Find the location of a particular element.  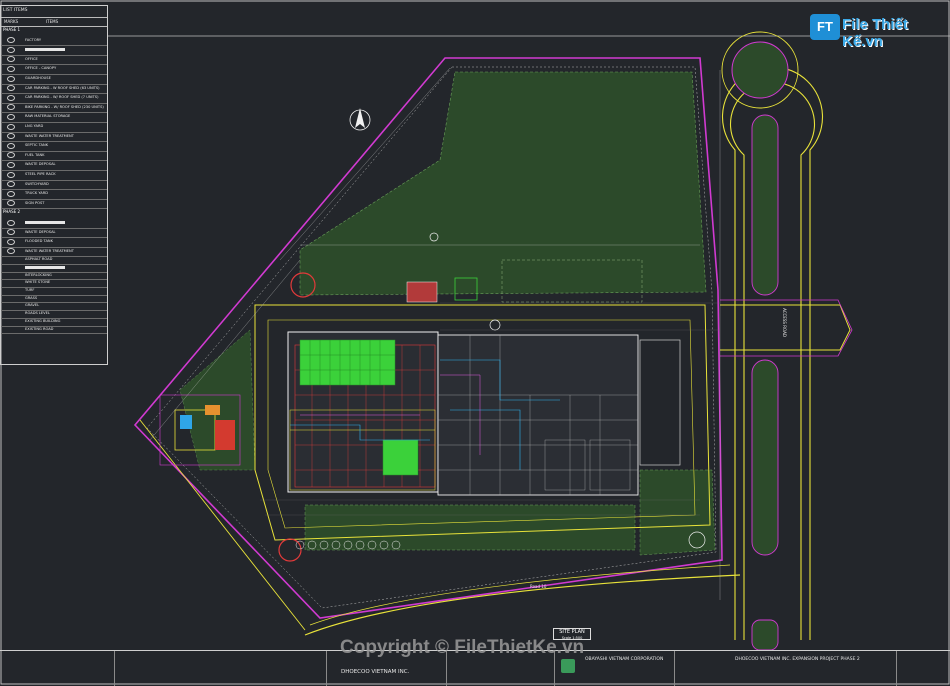

legend-item-label: GRASS is located at coordinates (31, 297).